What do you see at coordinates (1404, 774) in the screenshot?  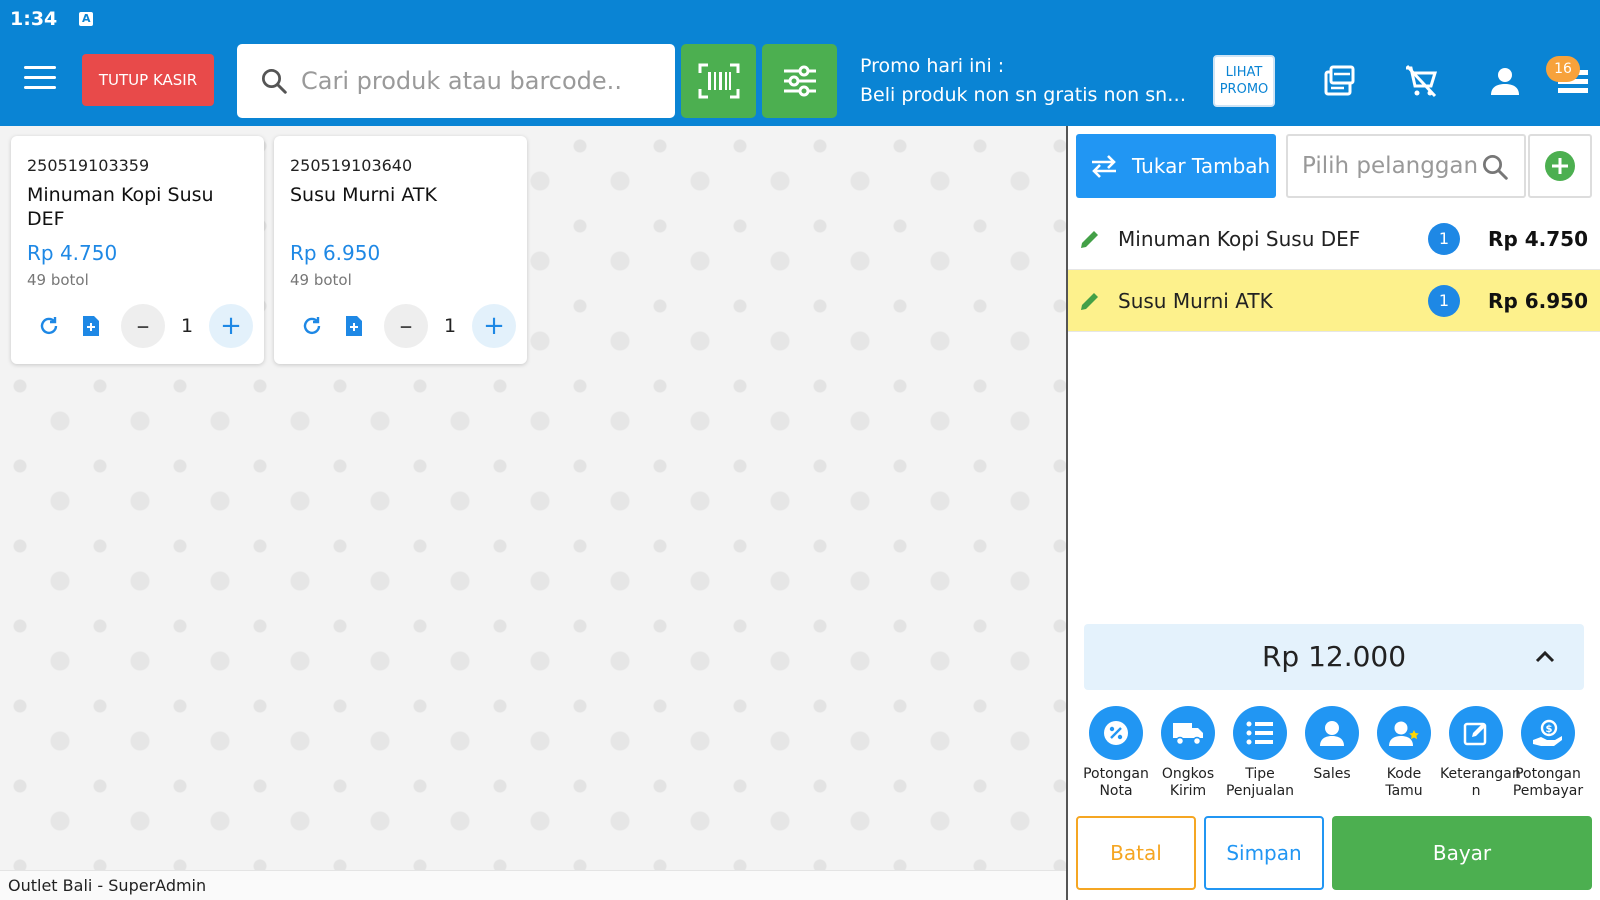 I see `action-label: Kode` at bounding box center [1404, 774].